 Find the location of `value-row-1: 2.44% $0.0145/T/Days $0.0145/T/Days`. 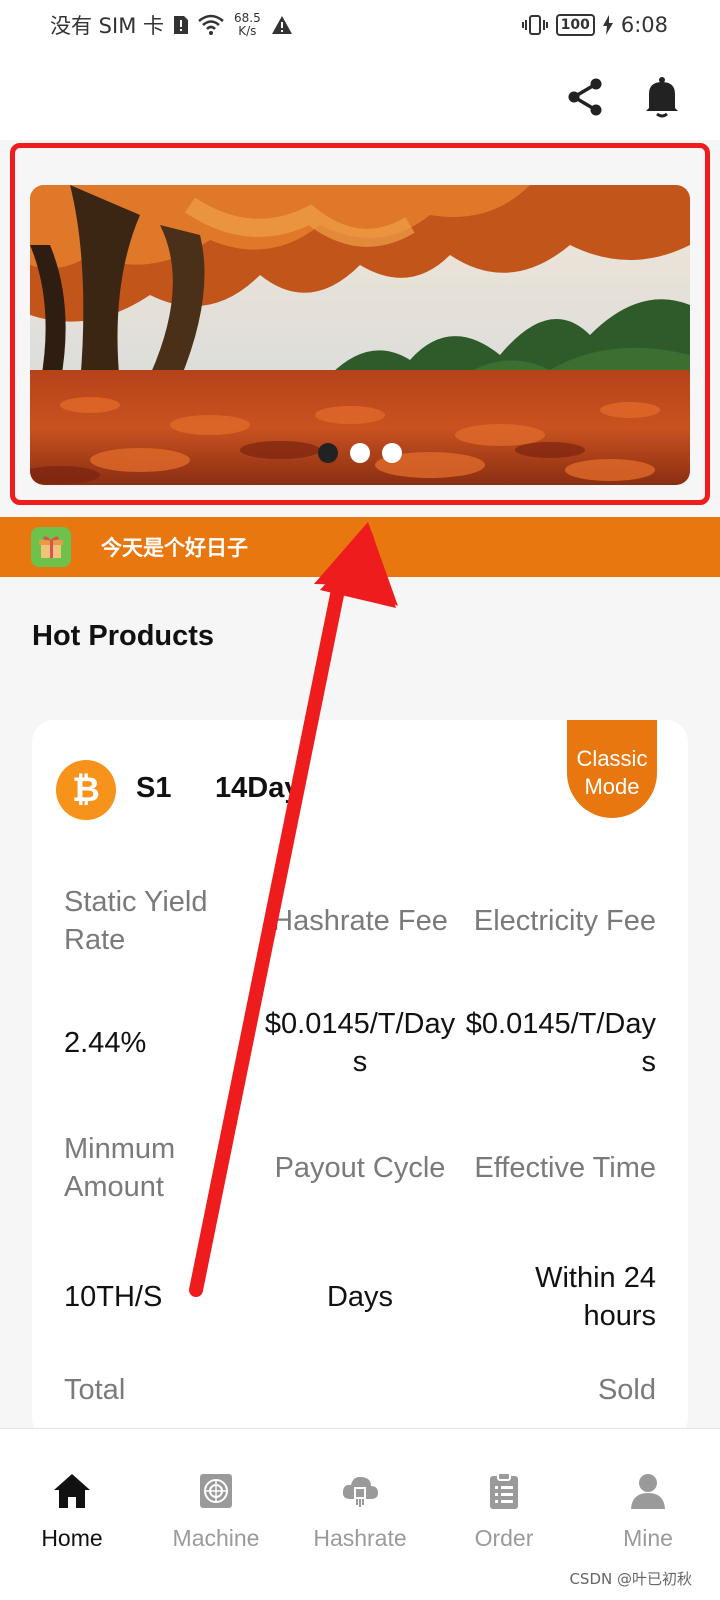

value-row-1: 2.44% $0.0145/T/Days $0.0145/T/Days is located at coordinates (360, 1043).